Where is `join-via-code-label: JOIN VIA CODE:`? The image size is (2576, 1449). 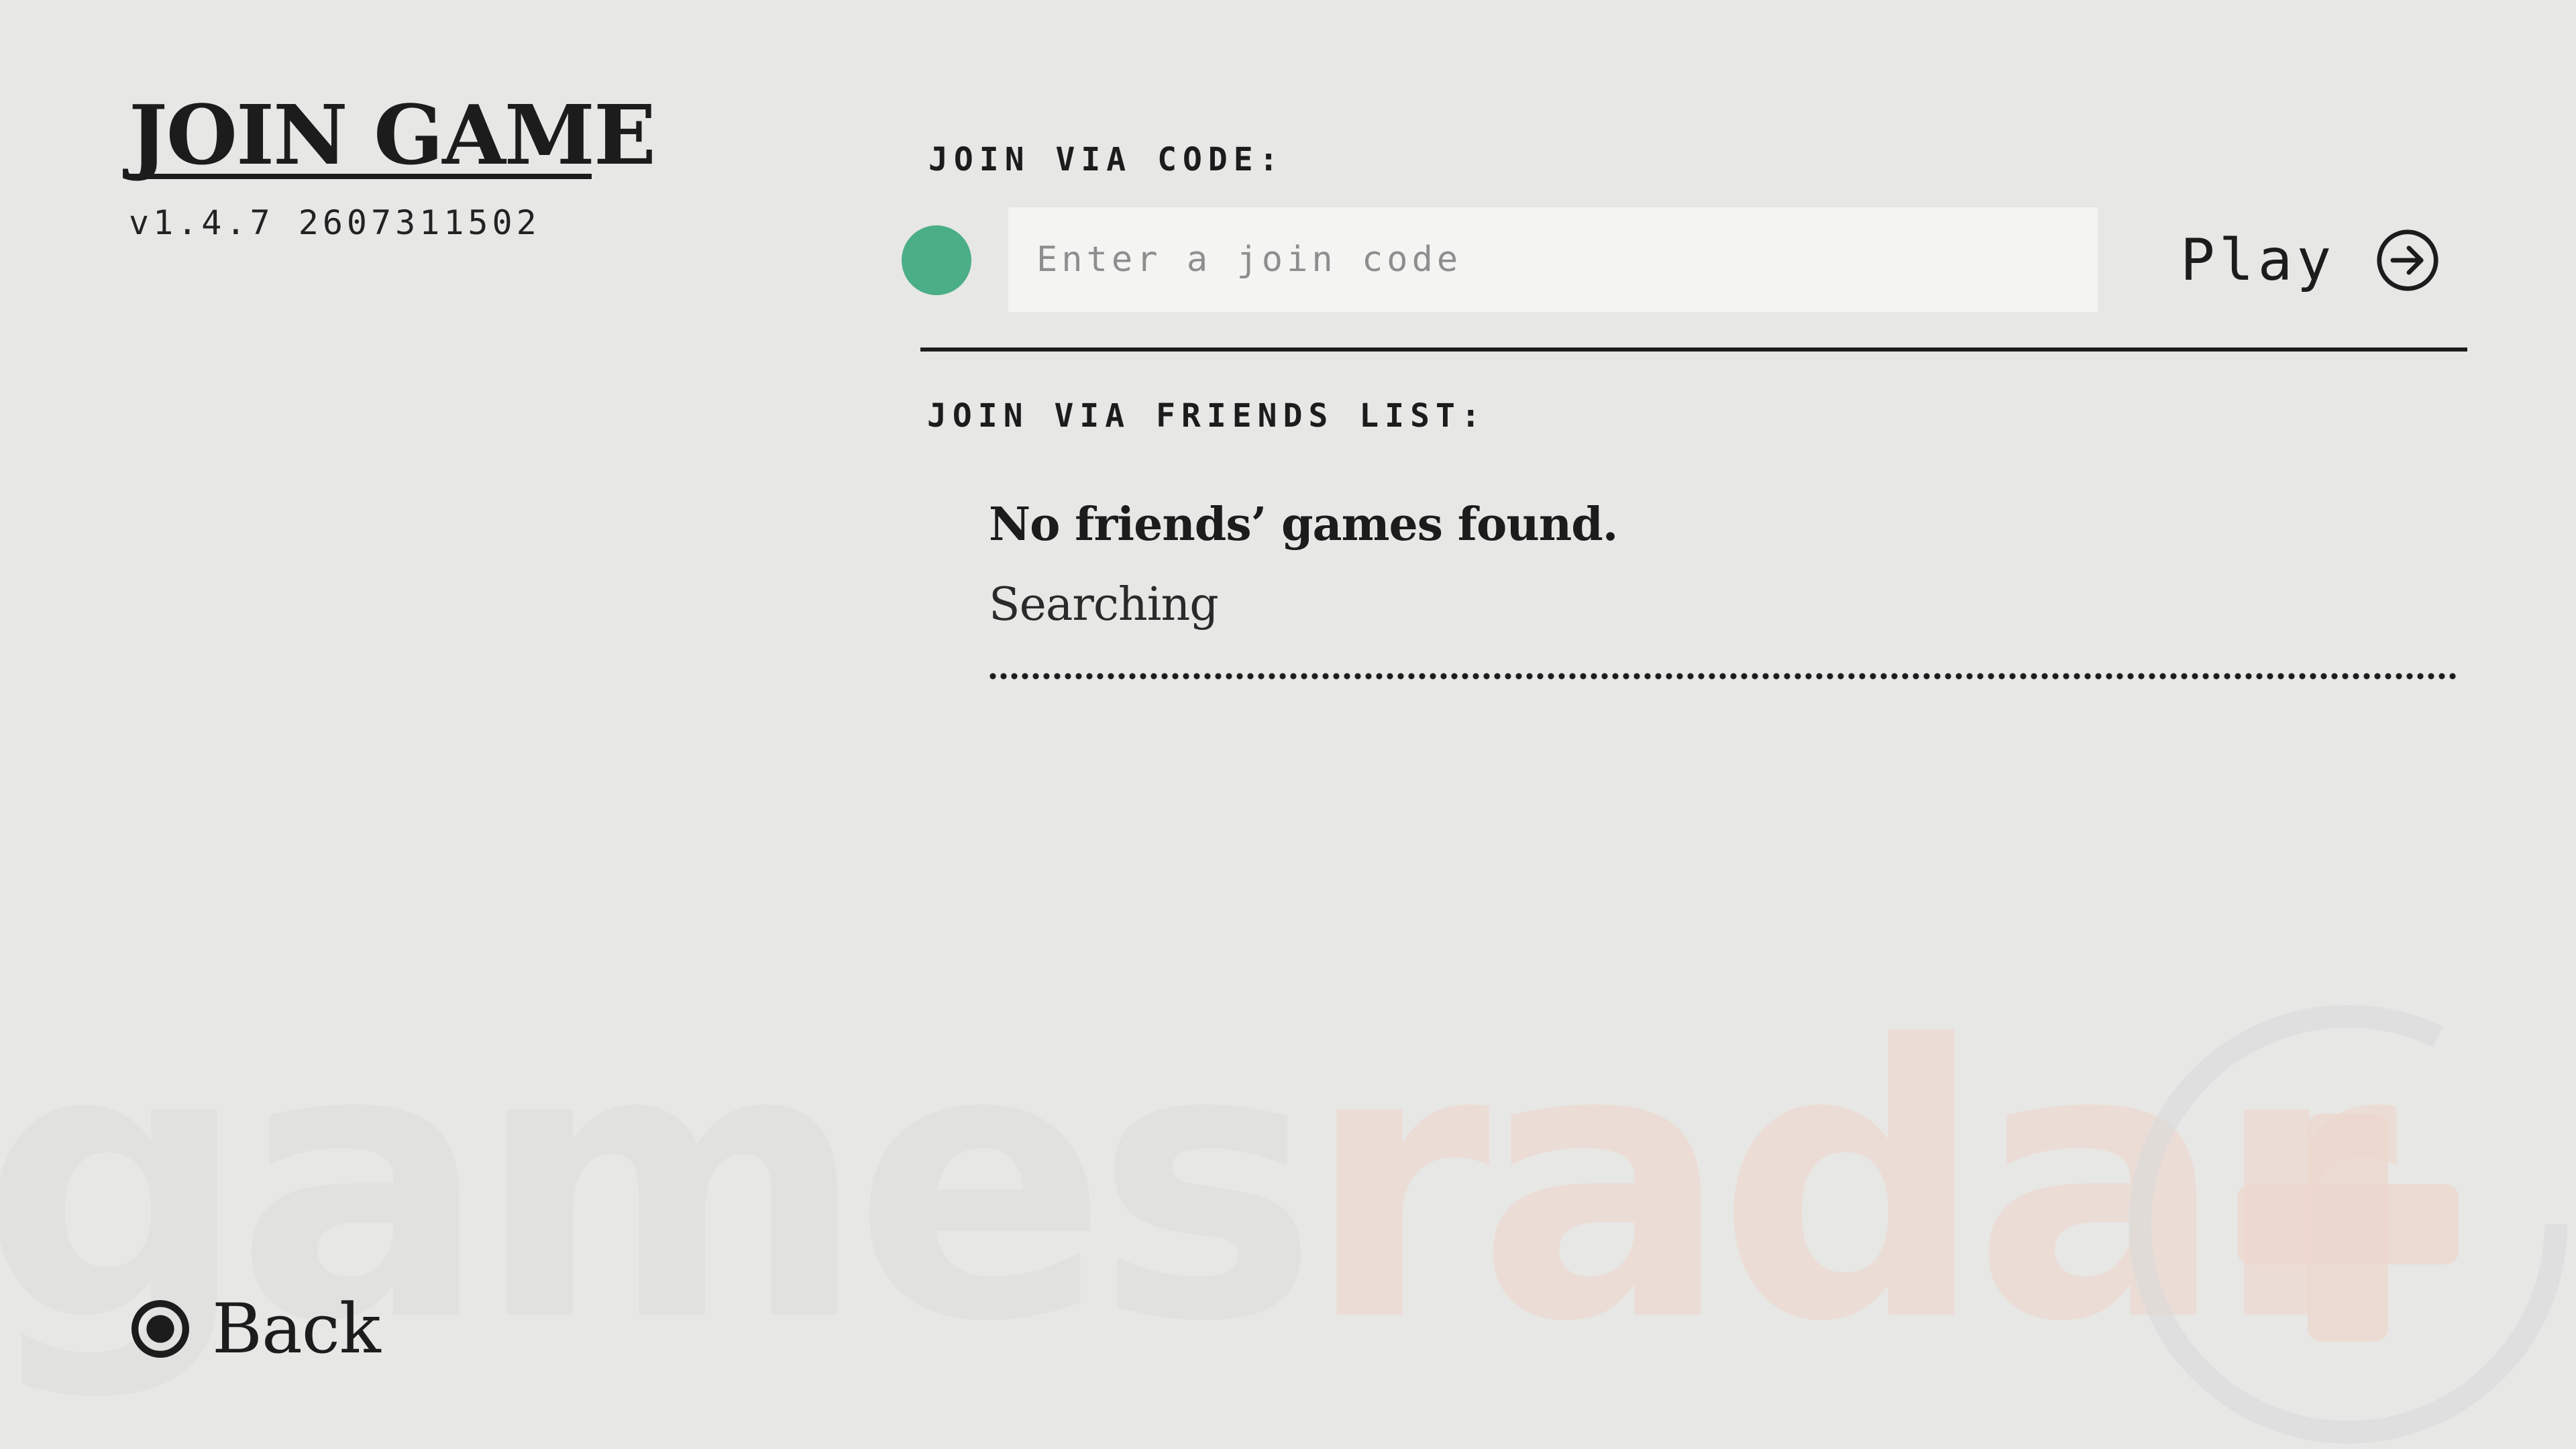
join-via-code-label: JOIN VIA CODE: is located at coordinates (1106, 159).